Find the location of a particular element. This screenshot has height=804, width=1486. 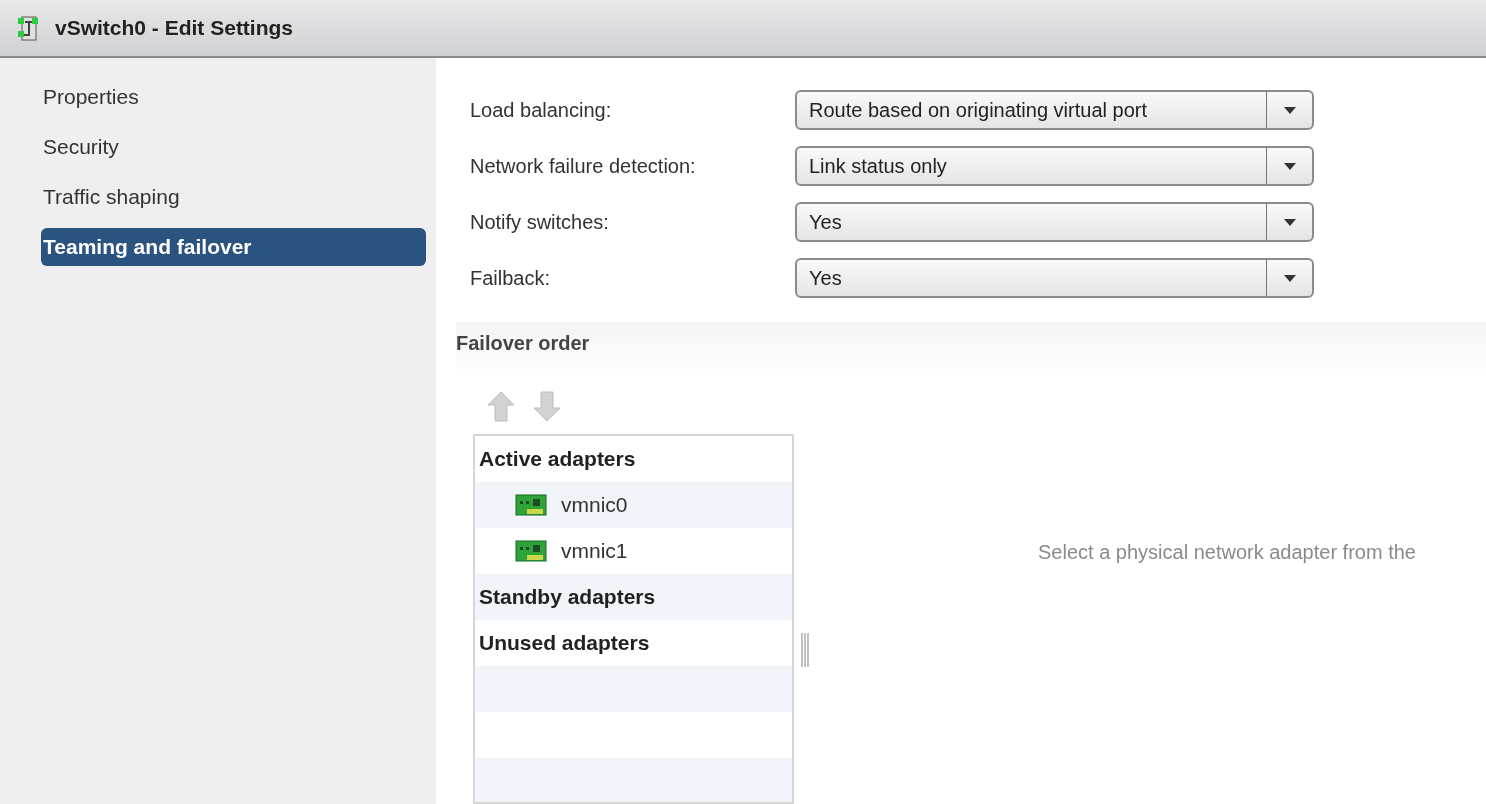

adapter-row: vmnic1 is located at coordinates (633, 551).